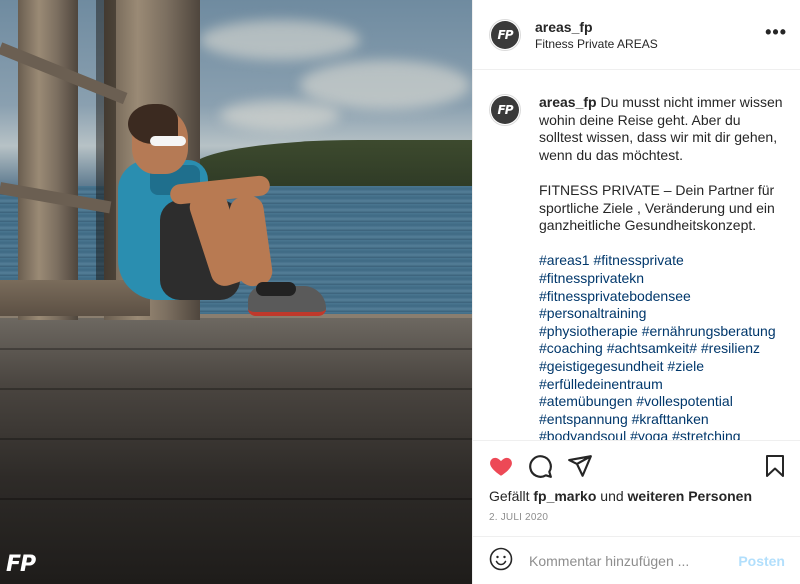 The width and height of the screenshot is (800, 584). I want to click on bookmark-icon, so click(775, 467).